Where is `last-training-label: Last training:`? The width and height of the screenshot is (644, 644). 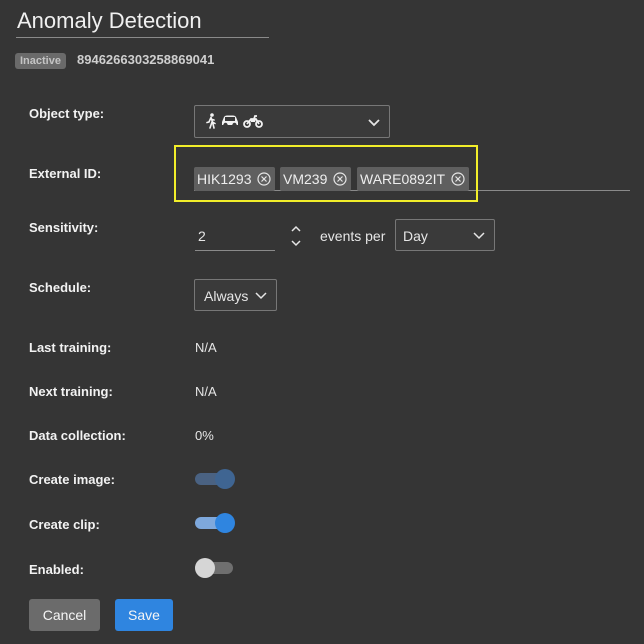
last-training-label: Last training: is located at coordinates (70, 347).